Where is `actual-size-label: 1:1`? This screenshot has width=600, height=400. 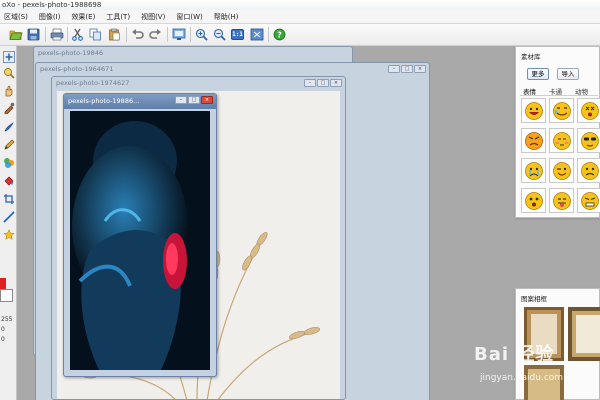
actual-size-label: 1:1 is located at coordinates (237, 34).